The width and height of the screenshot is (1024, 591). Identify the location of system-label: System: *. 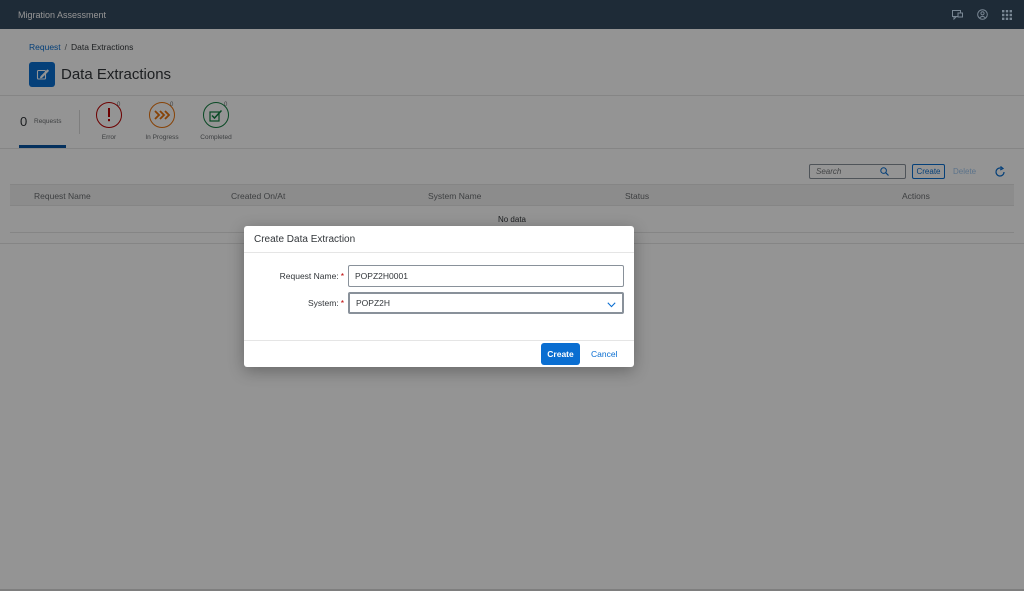
(294, 303).